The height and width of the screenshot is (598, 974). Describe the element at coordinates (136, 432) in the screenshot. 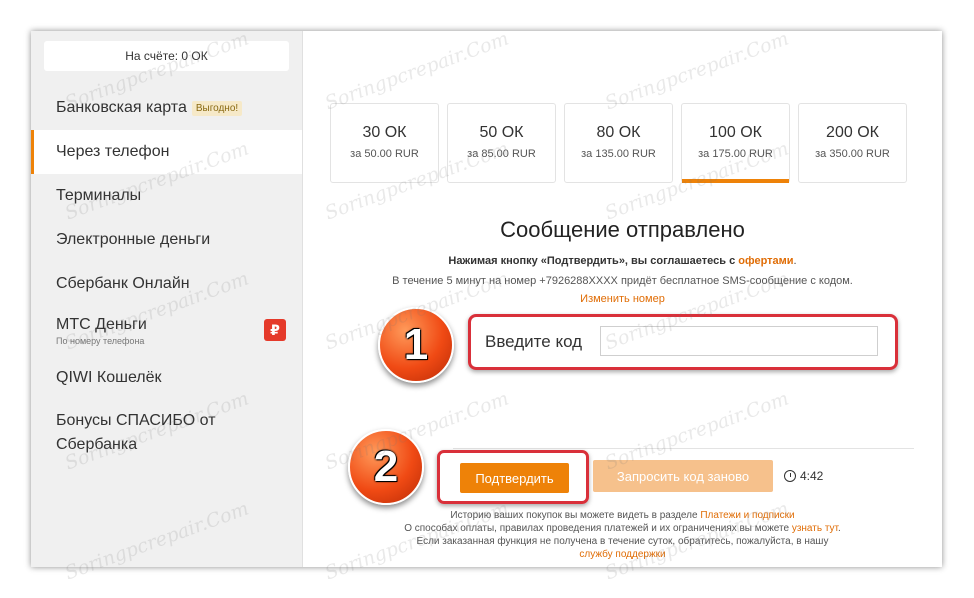

I see `sidebar-item-label: Бонусы СПАСИБО от Сбербанка` at that location.